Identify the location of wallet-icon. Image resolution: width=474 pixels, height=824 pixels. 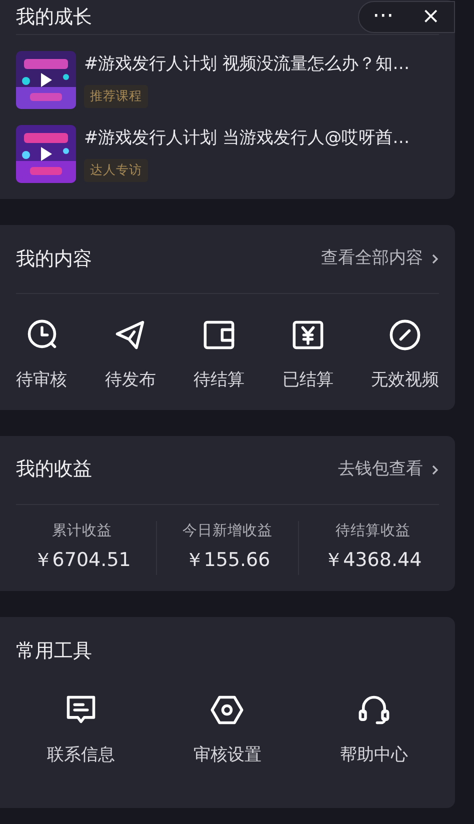
(219, 335).